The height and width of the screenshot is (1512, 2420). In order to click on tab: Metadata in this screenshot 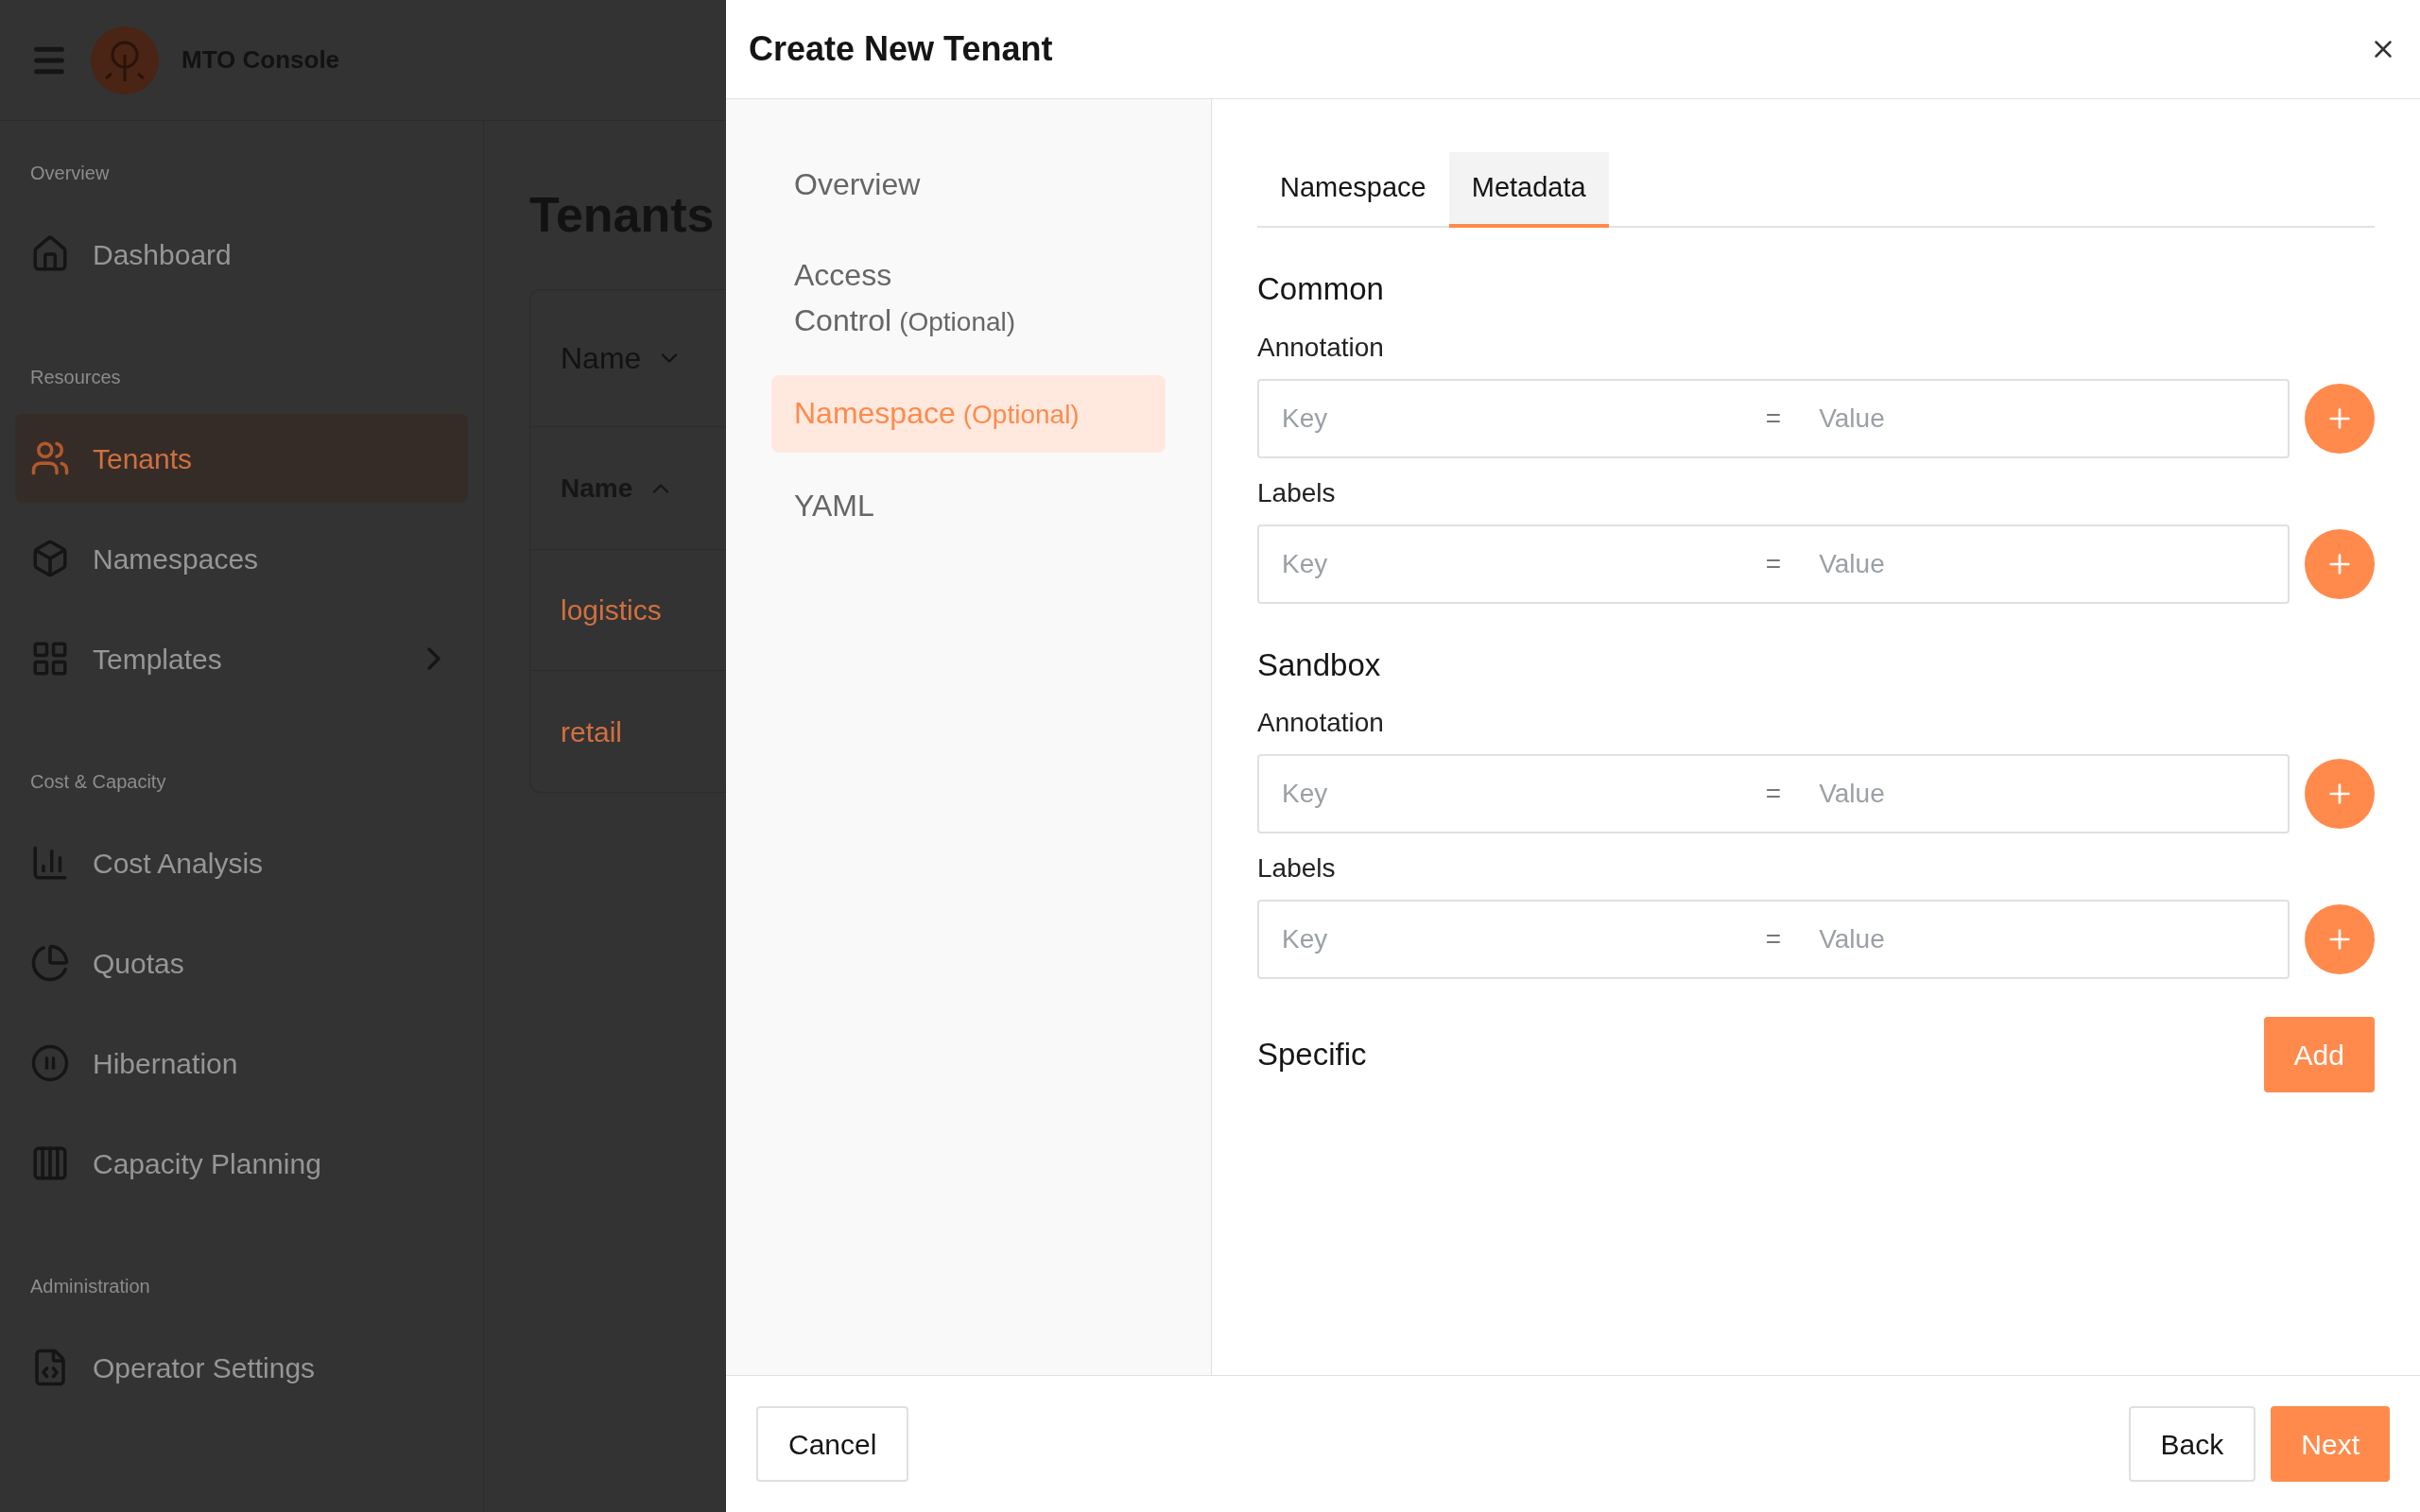, I will do `click(1528, 190)`.